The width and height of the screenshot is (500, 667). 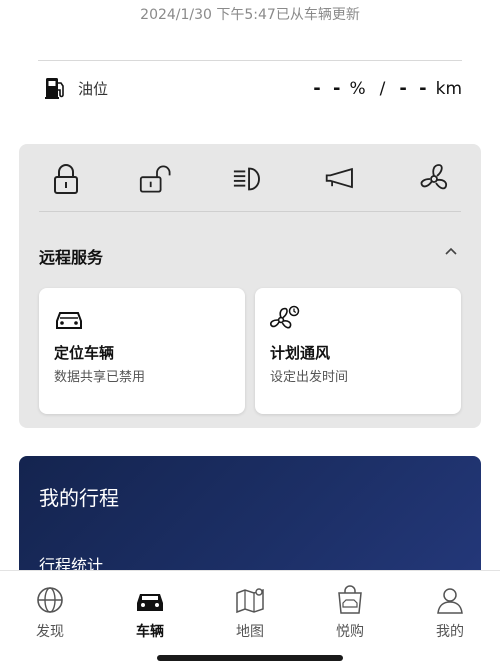 I want to click on locate-vehicle-tile: 定位车辆 数据共享已禁用, so click(x=142, y=351).